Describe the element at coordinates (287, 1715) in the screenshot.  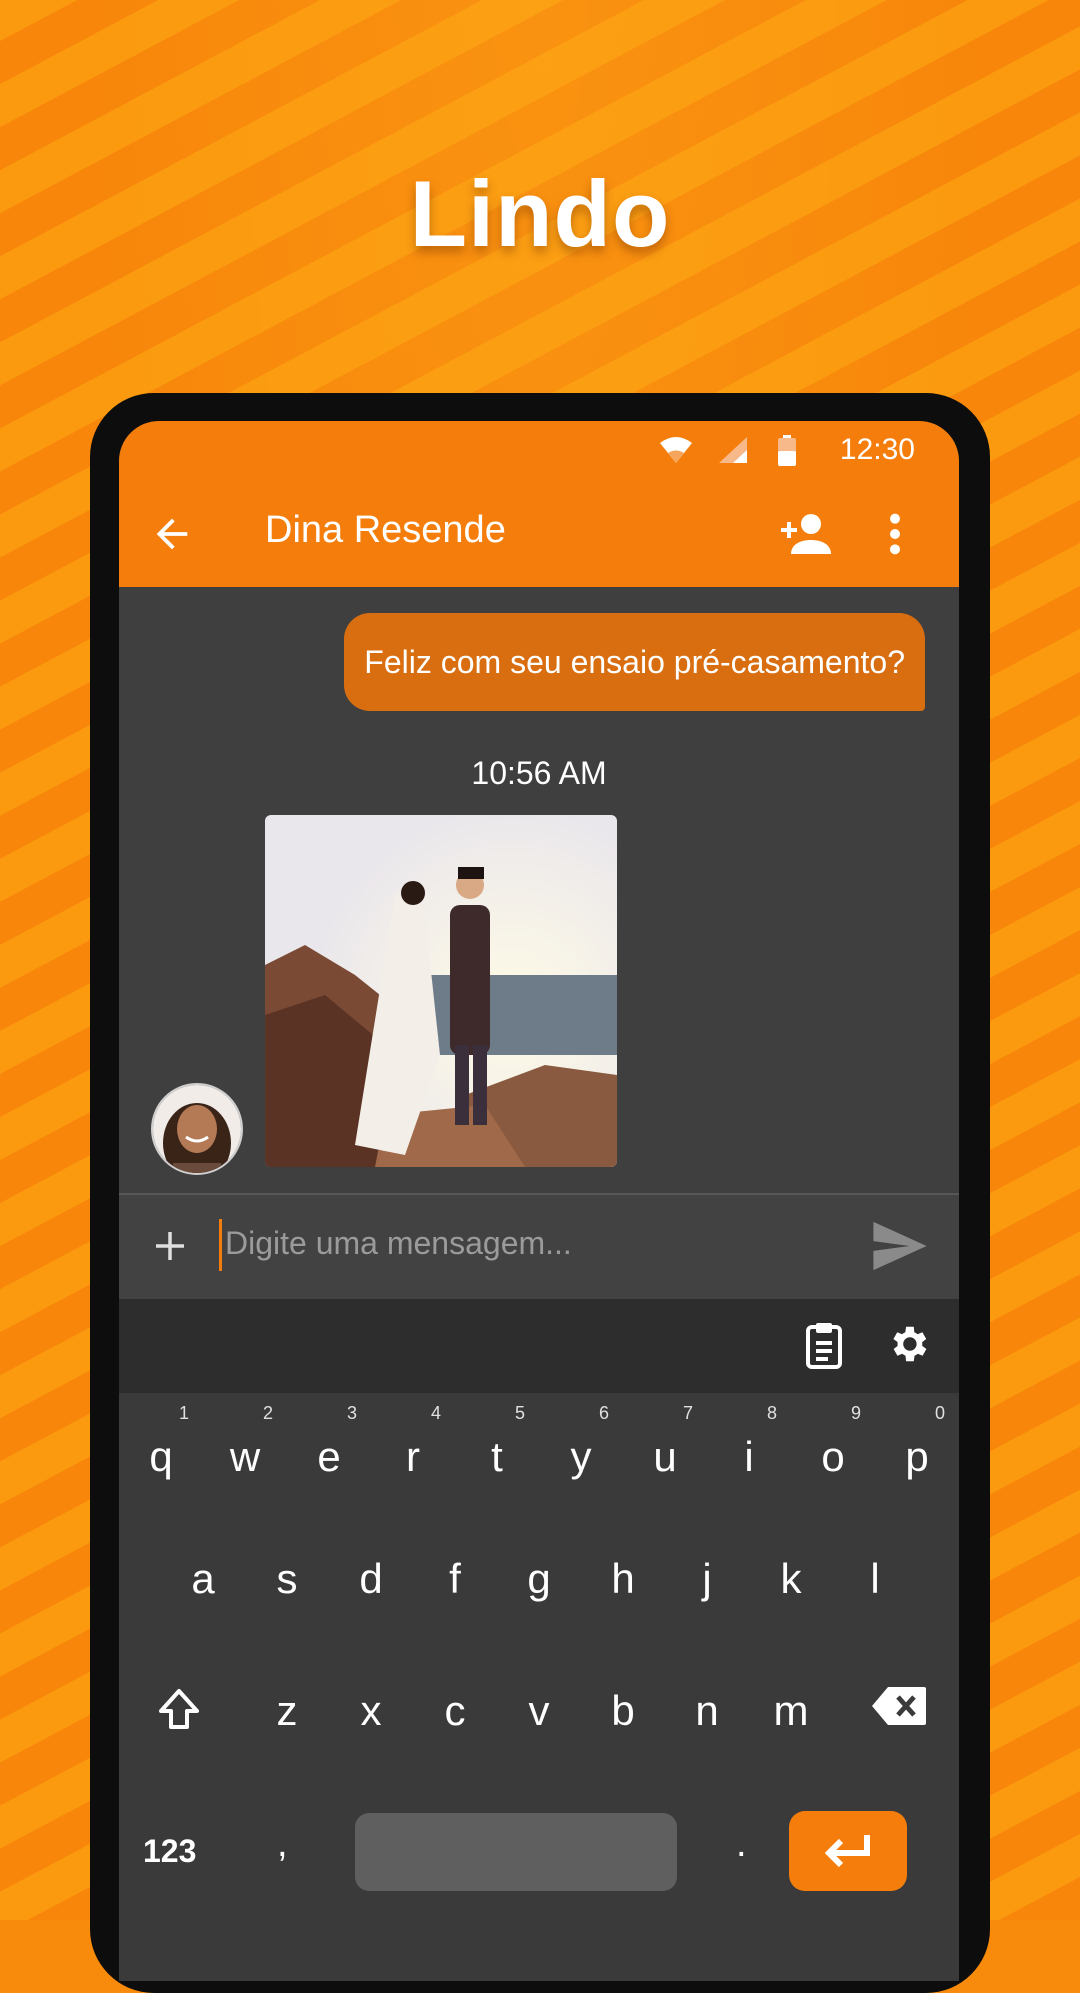
I see `key-z: z` at that location.